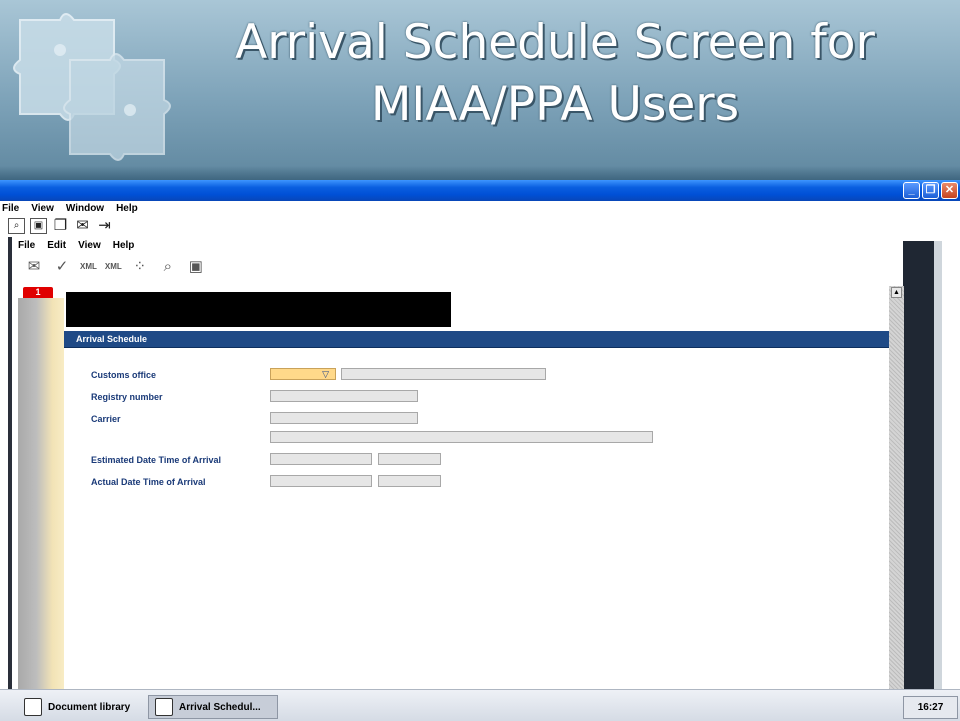  Describe the element at coordinates (127, 208) in the screenshot. I see `menu-help: Help` at that location.